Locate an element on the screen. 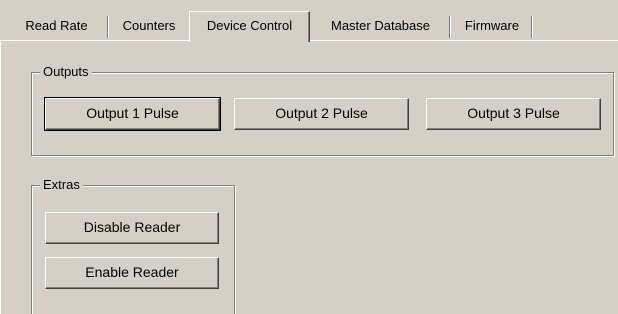 This screenshot has height=314, width=618. tab-counters-label: Counters is located at coordinates (149, 25).